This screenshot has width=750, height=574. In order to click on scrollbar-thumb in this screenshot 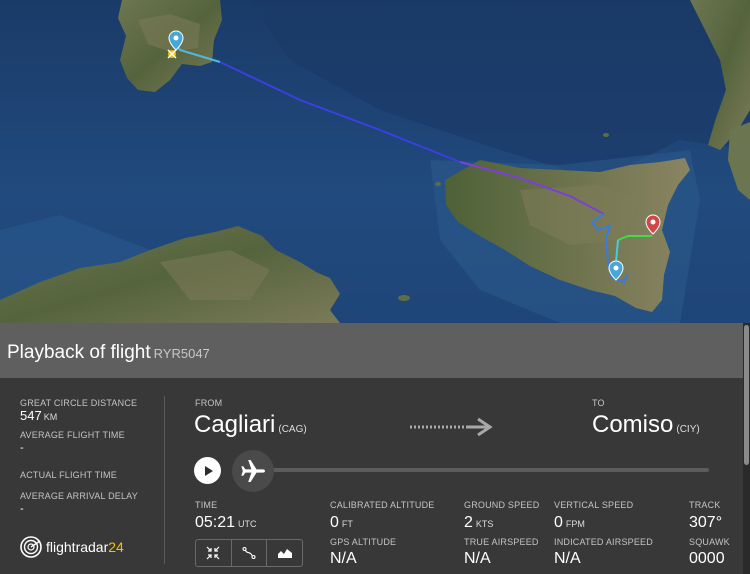, I will do `click(746, 395)`.